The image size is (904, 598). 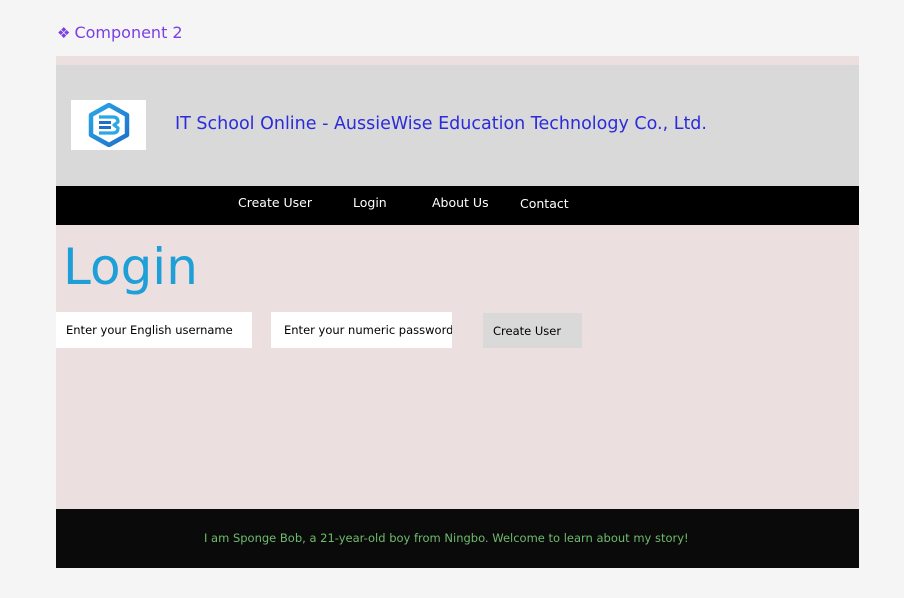 What do you see at coordinates (370, 202) in the screenshot?
I see `nav-item-login: Login` at bounding box center [370, 202].